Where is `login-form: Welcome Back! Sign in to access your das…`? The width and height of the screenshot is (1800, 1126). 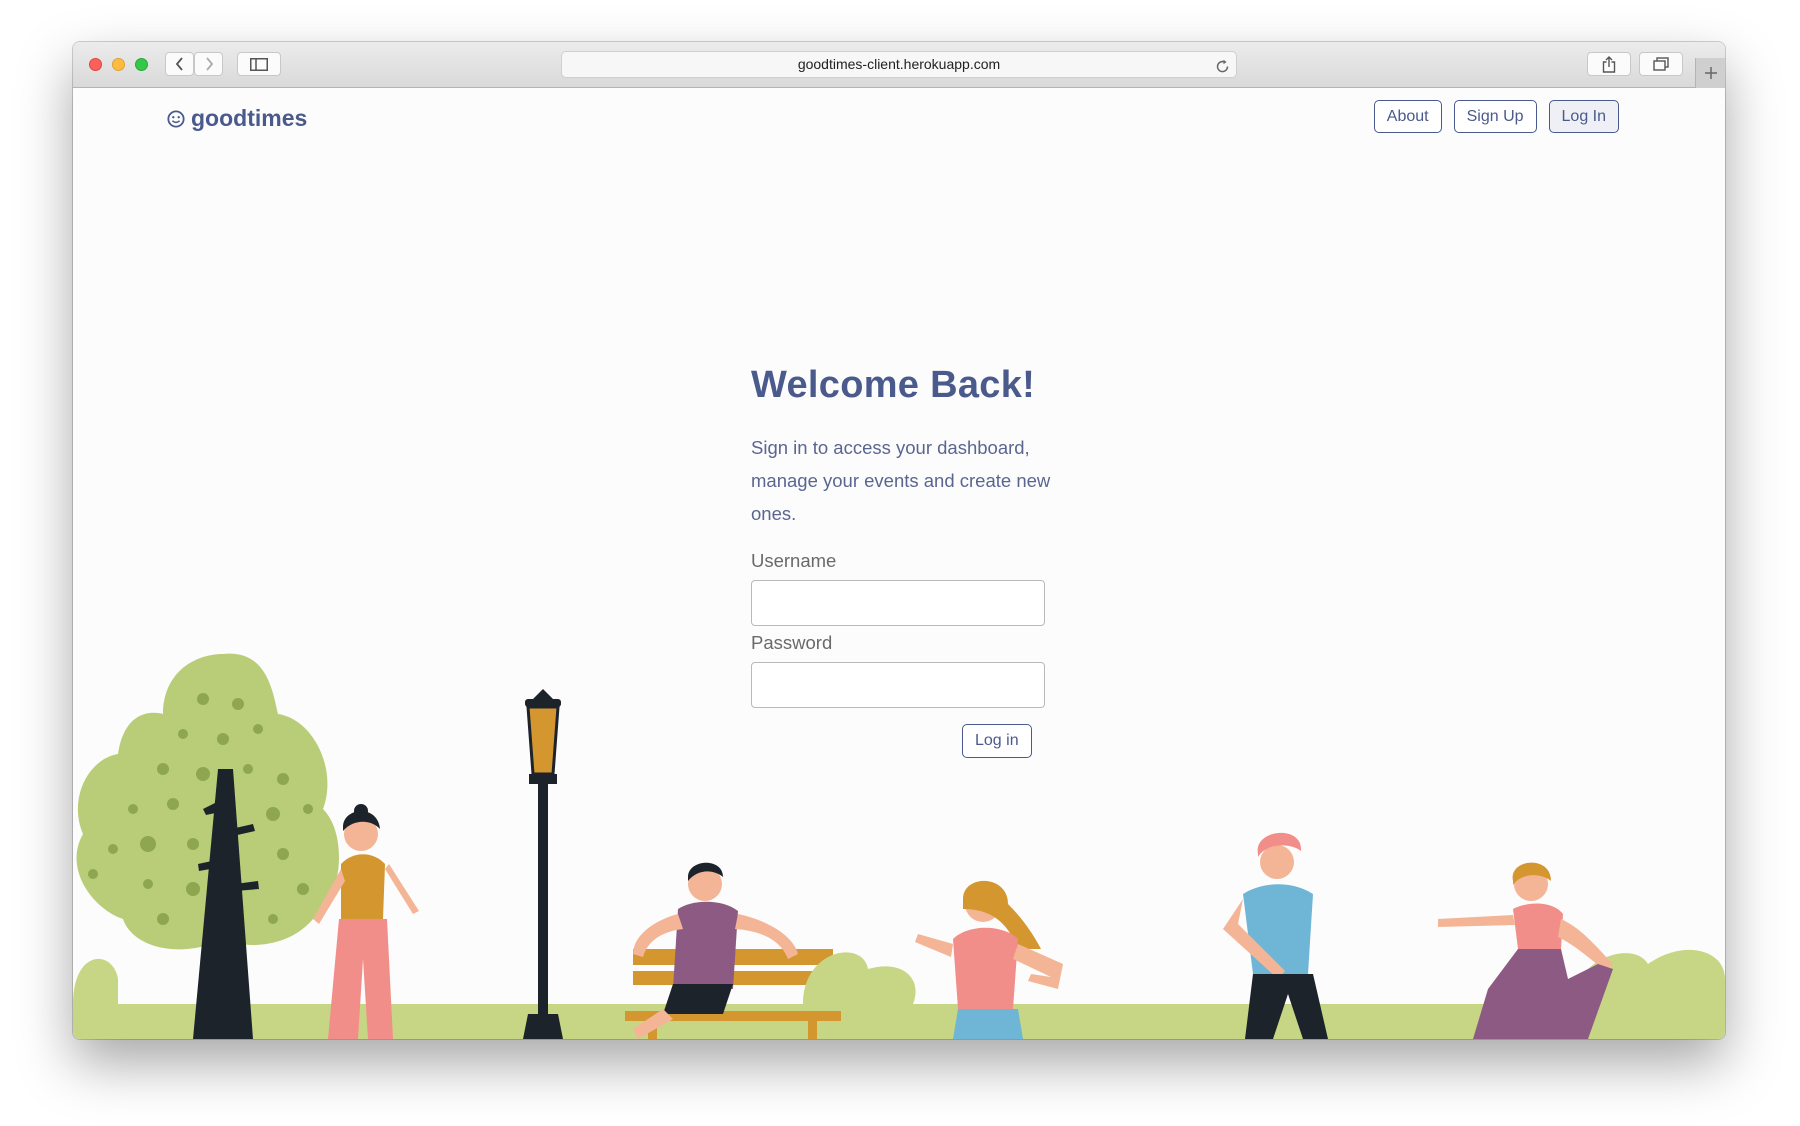 login-form: Welcome Back! Sign in to access your das… is located at coordinates (911, 561).